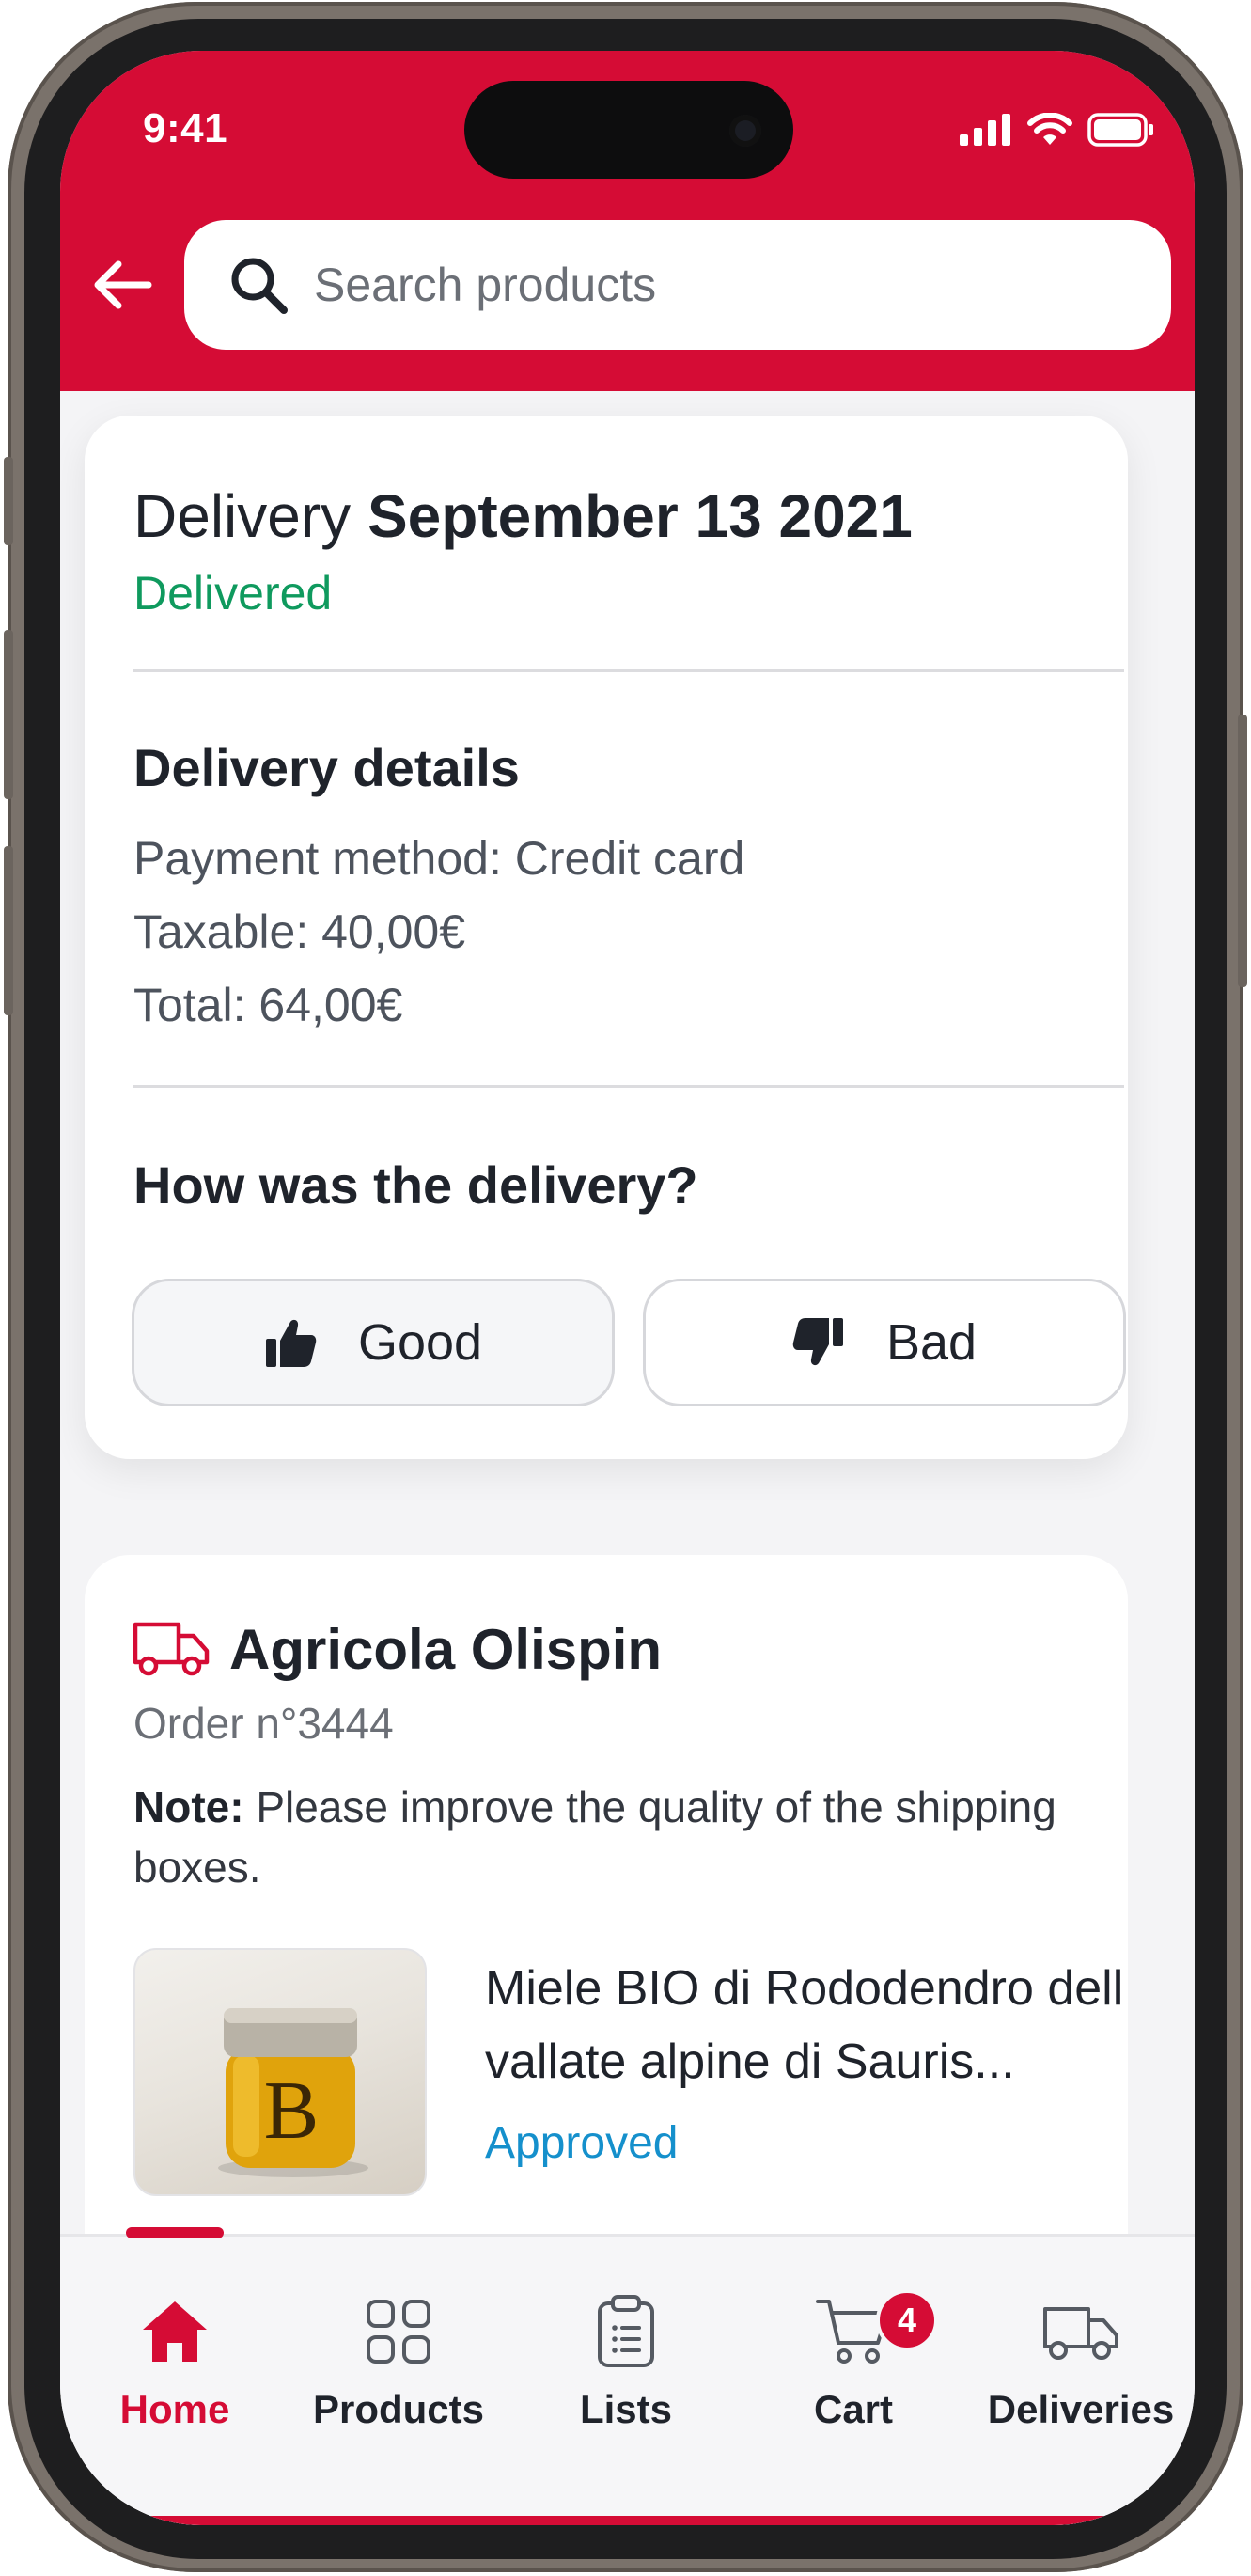 Image resolution: width=1251 pixels, height=2576 pixels. I want to click on volume-down-button, so click(8, 931).